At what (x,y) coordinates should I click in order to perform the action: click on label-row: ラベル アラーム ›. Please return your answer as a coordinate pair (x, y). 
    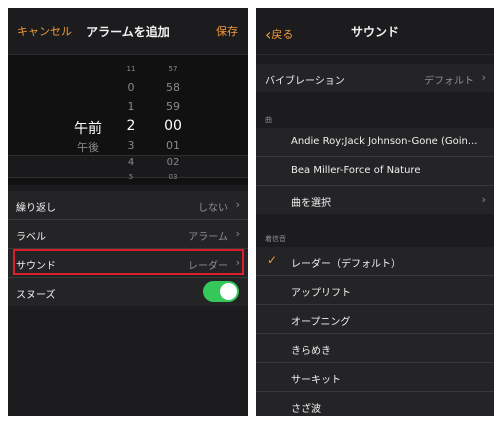
    Looking at the image, I should click on (128, 234).